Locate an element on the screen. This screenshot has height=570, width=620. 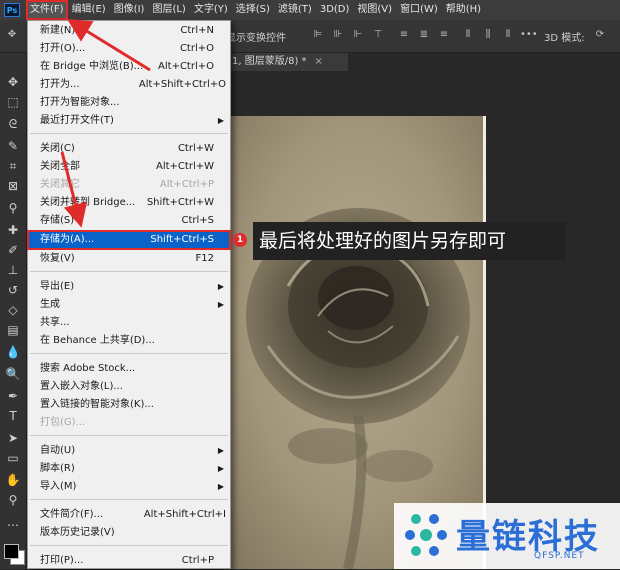
distribute-top-icon: ≡ is located at coordinates (404, 35).